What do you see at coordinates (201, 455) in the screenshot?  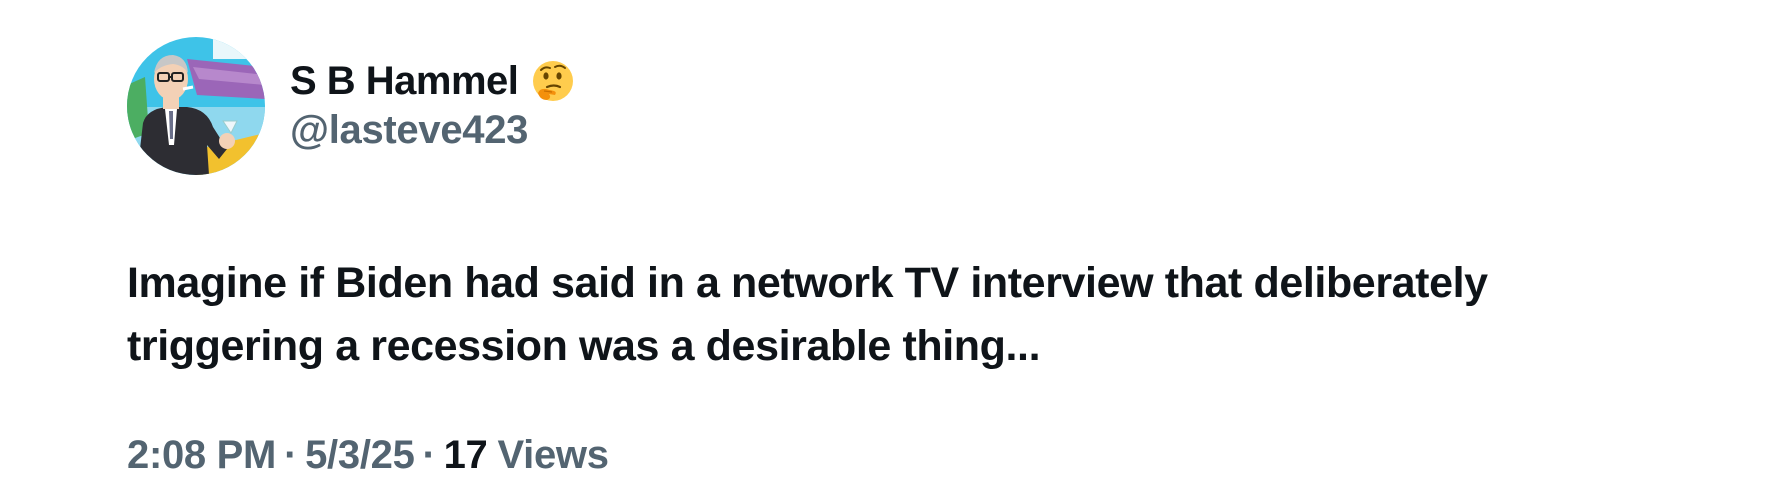 I see `tweet-time: 2:08 PM` at bounding box center [201, 455].